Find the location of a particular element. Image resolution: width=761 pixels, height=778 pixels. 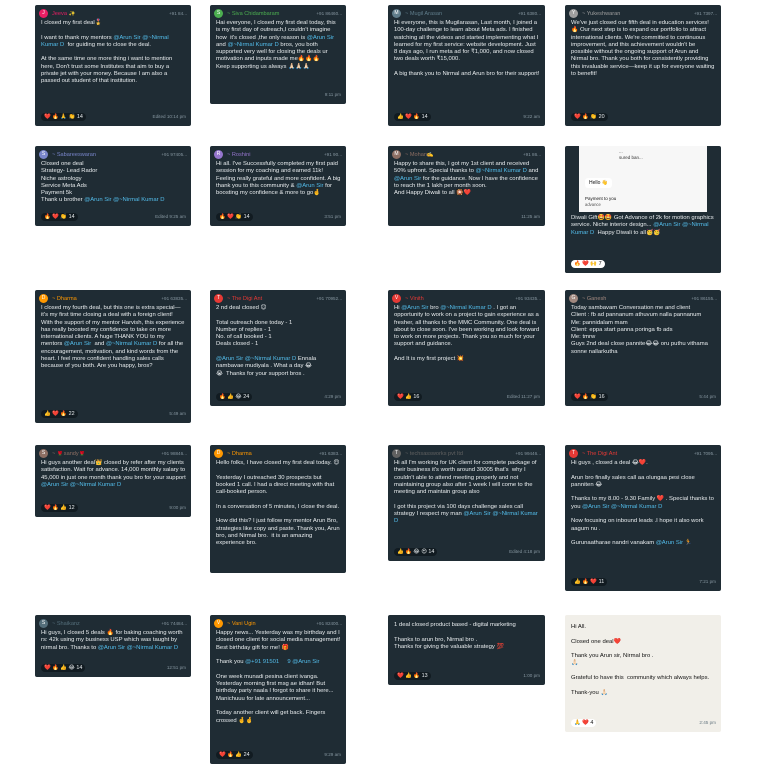

sender-name: ~ 🌹sandy🌹 is located at coordinates (69, 453).